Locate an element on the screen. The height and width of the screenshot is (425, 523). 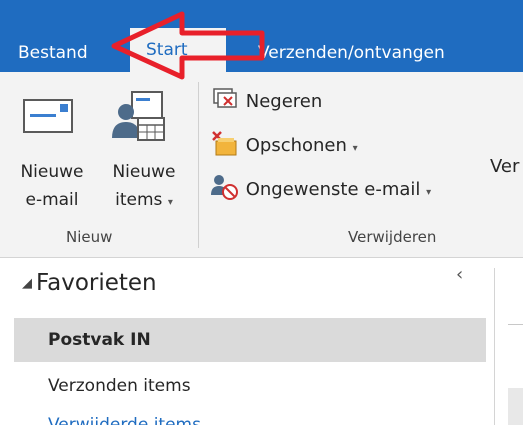
clean-up-button: Opschonen ▾ is located at coordinates (284, 146).